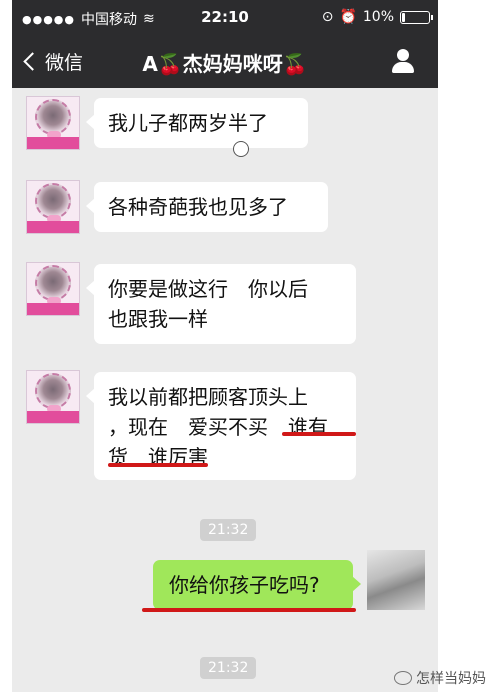 Image resolution: width=488 pixels, height=692 pixels. Describe the element at coordinates (218, 427) in the screenshot. I see `message-text-line: ，现在 爱买不买 谁有` at that location.